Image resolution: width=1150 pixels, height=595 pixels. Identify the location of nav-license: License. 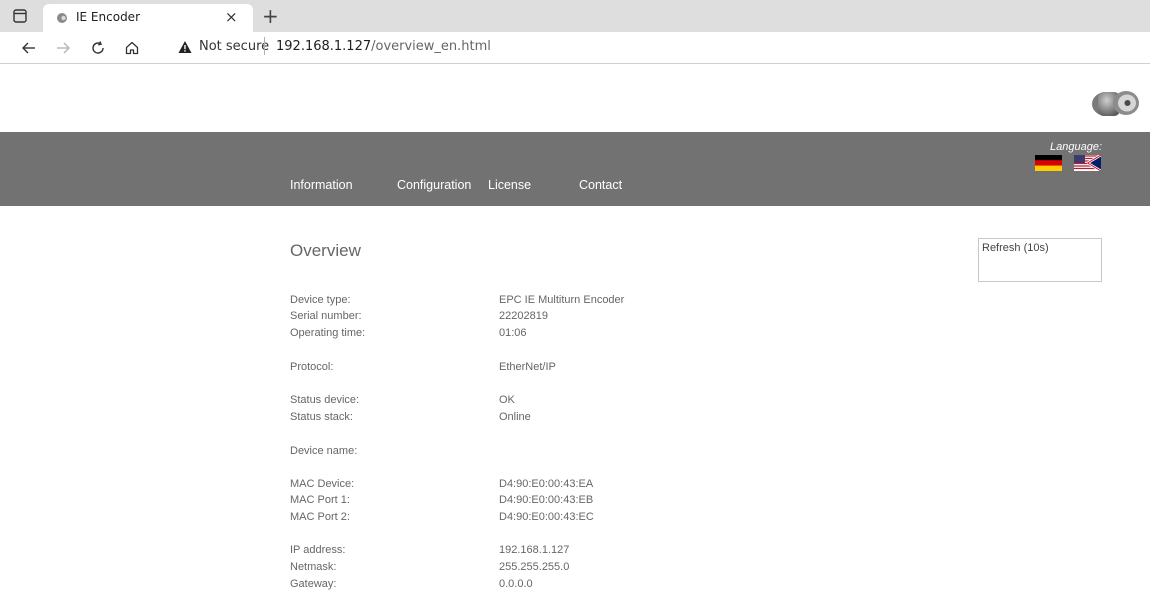
(509, 185).